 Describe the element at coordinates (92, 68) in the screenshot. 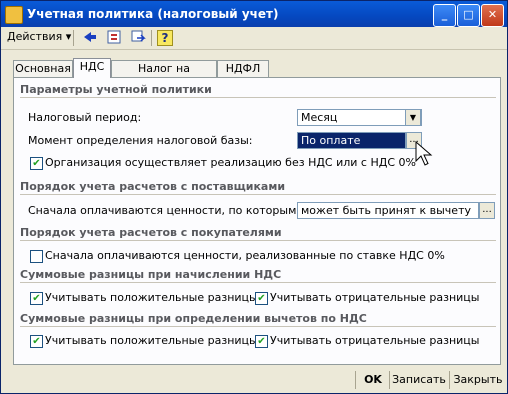

I see `tab-vat: НДС` at that location.